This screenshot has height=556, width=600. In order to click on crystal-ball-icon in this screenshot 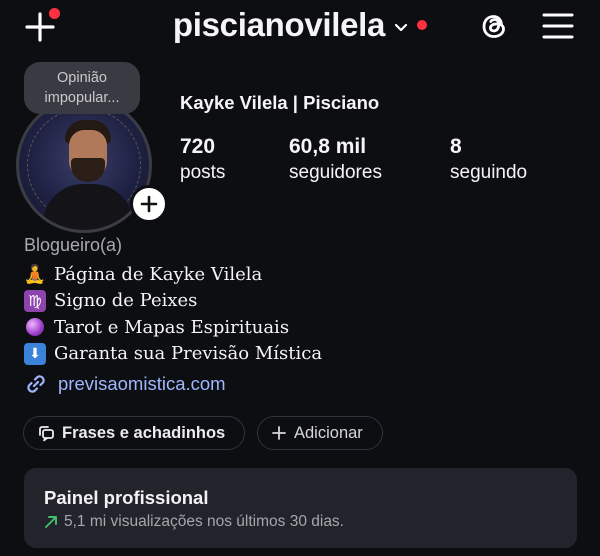, I will do `click(35, 327)`.